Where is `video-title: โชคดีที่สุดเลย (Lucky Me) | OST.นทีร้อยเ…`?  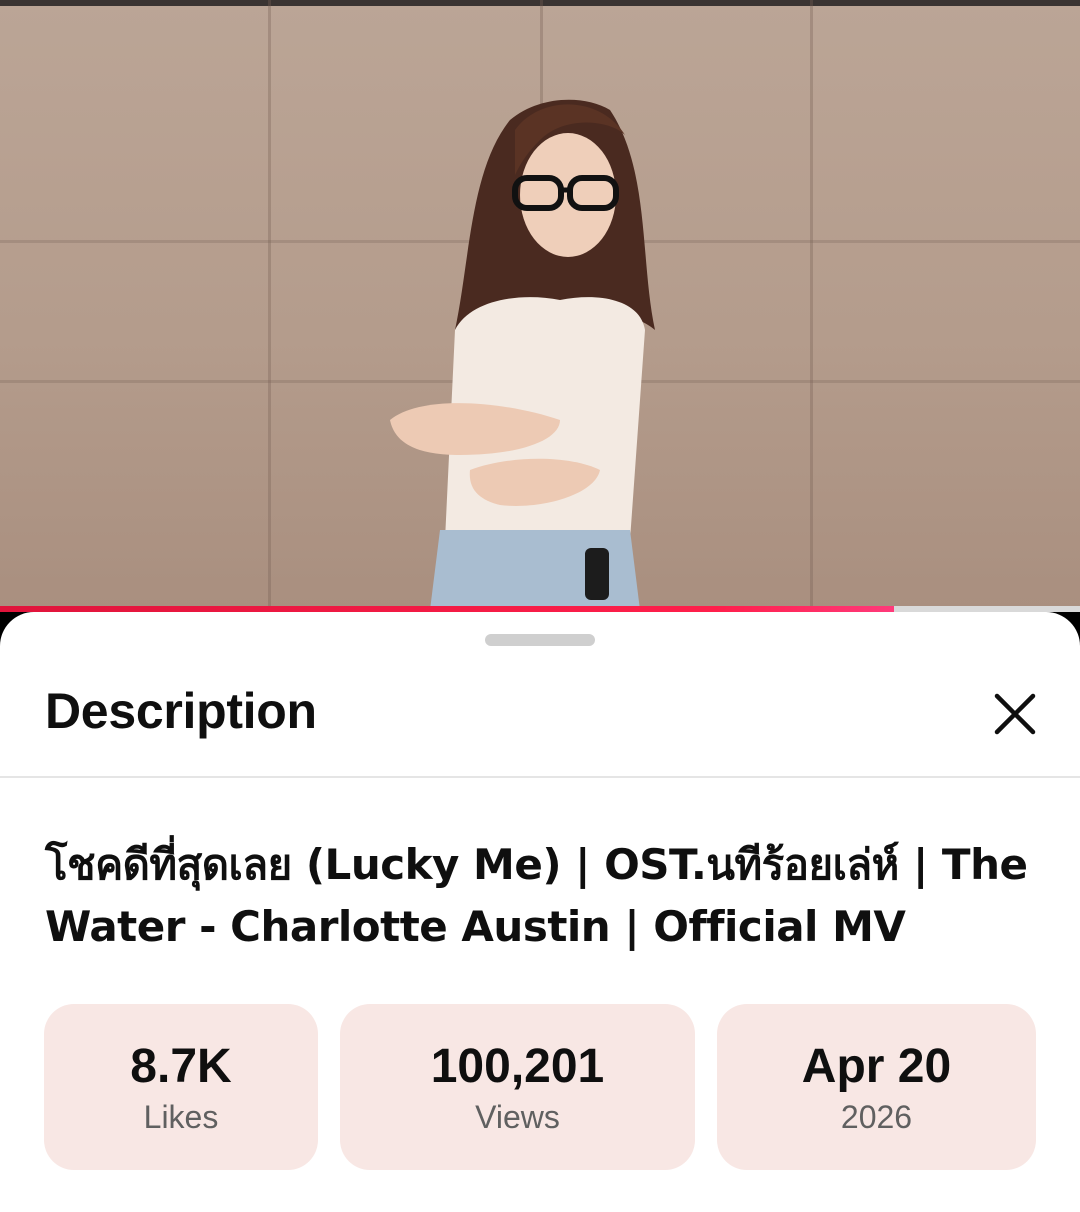 video-title: โชคดีที่สุดเลย (Lucky Me) | OST.นทีร้อยเ… is located at coordinates (536, 895).